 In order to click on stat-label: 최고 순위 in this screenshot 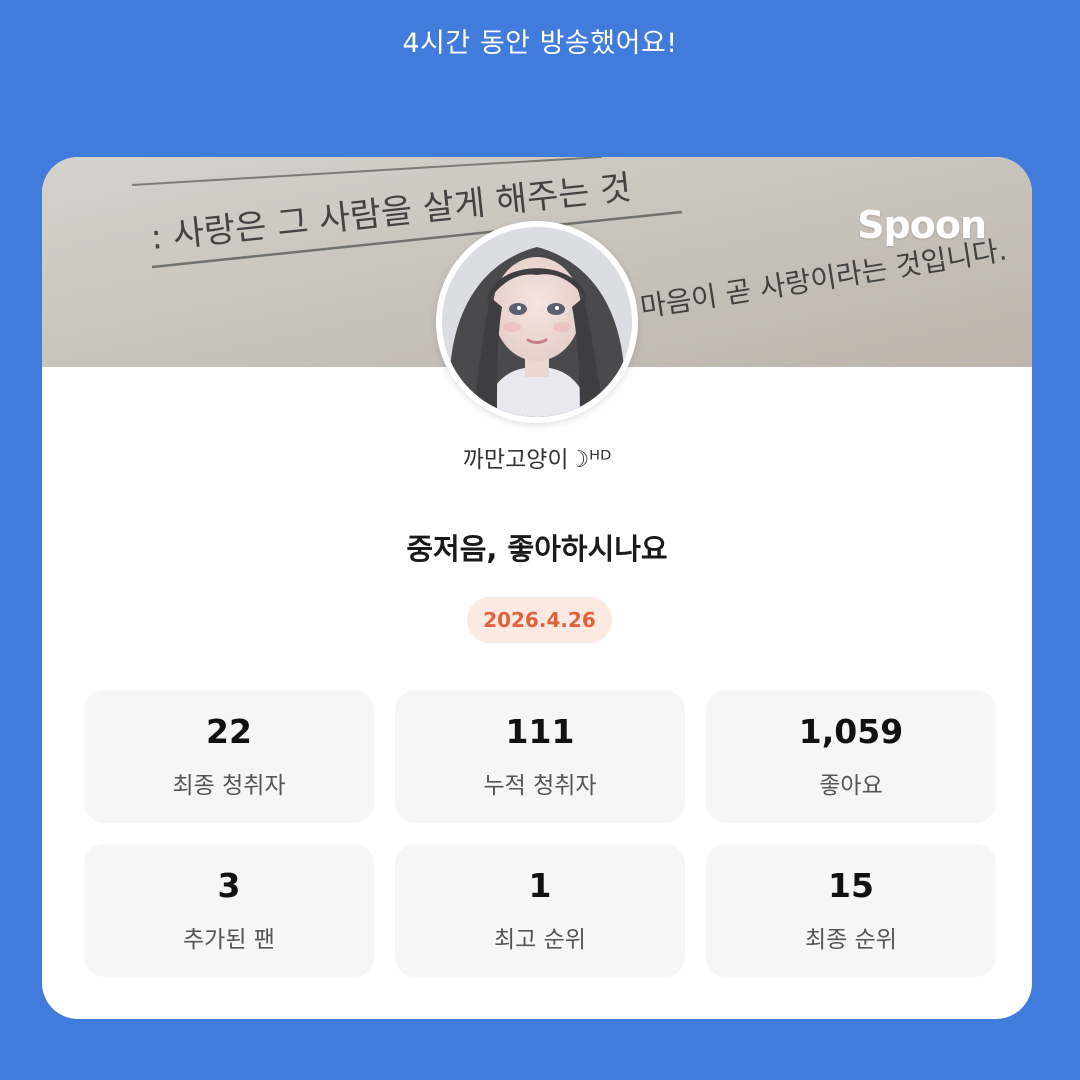, I will do `click(540, 940)`.